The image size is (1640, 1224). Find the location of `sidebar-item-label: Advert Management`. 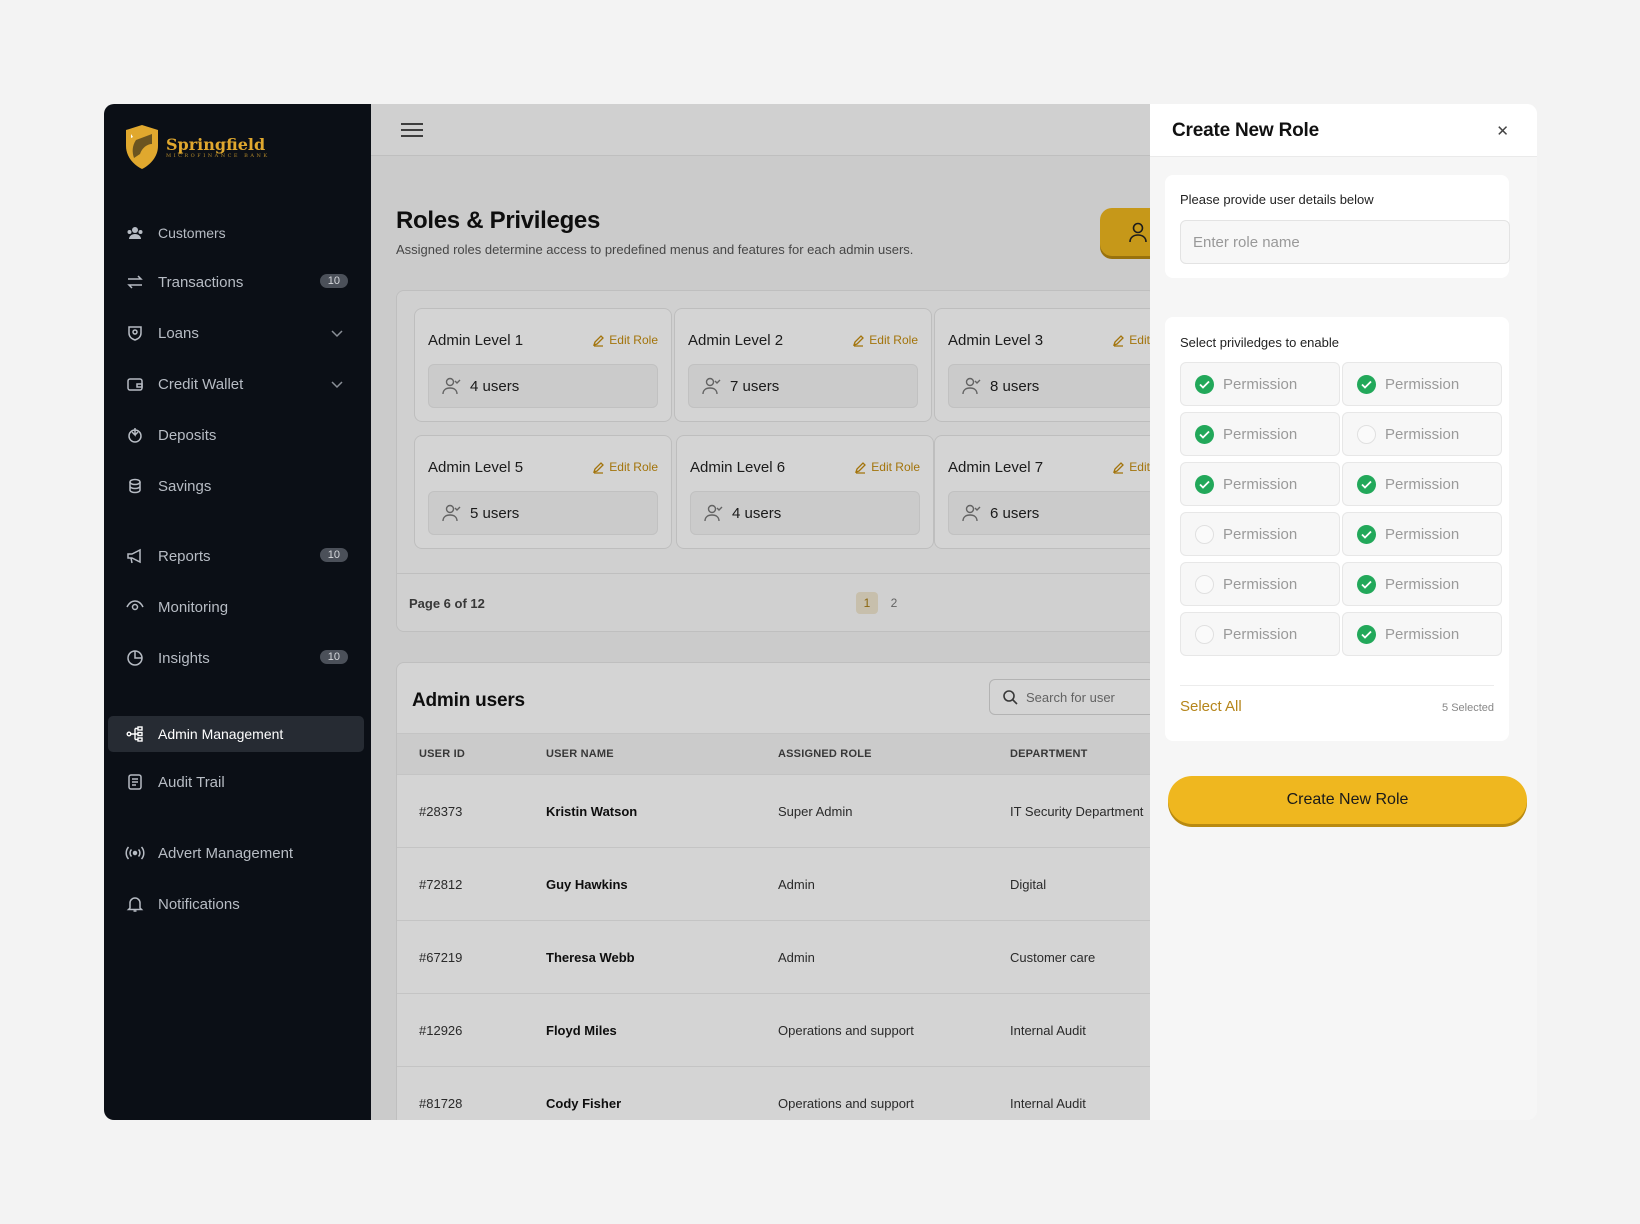

sidebar-item-label: Advert Management is located at coordinates (226, 853).